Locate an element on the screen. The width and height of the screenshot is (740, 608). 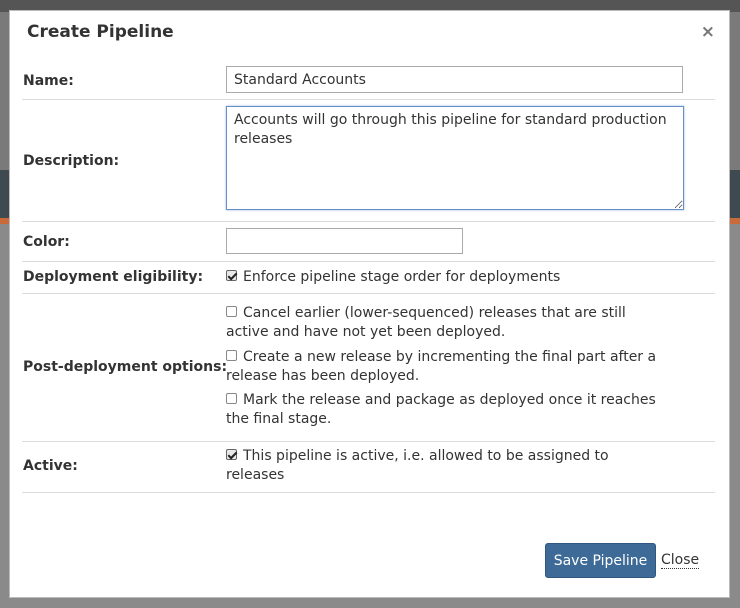
description-label: Description: is located at coordinates (71, 161).